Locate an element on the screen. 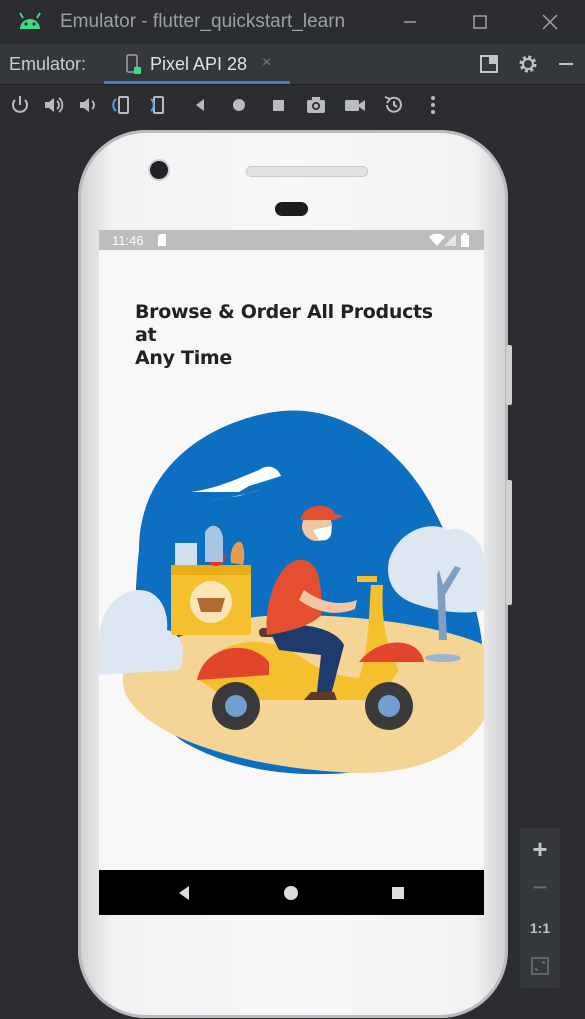  sd-card-icon is located at coordinates (162, 240).